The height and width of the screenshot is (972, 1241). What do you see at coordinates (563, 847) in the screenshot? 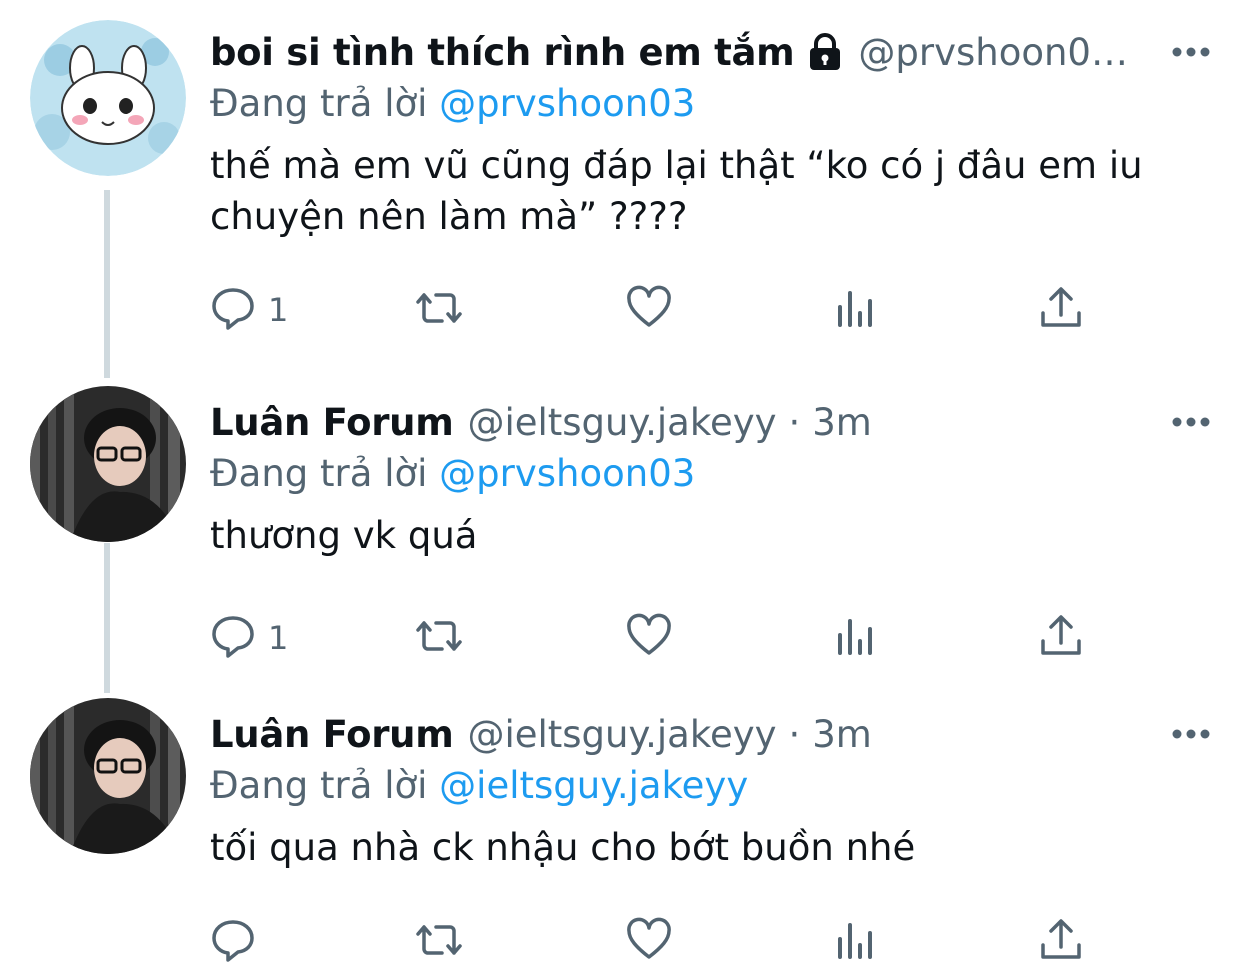
I see `tweet-text: tối qua nhà ck nhậu cho bớt buồn nhé` at bounding box center [563, 847].